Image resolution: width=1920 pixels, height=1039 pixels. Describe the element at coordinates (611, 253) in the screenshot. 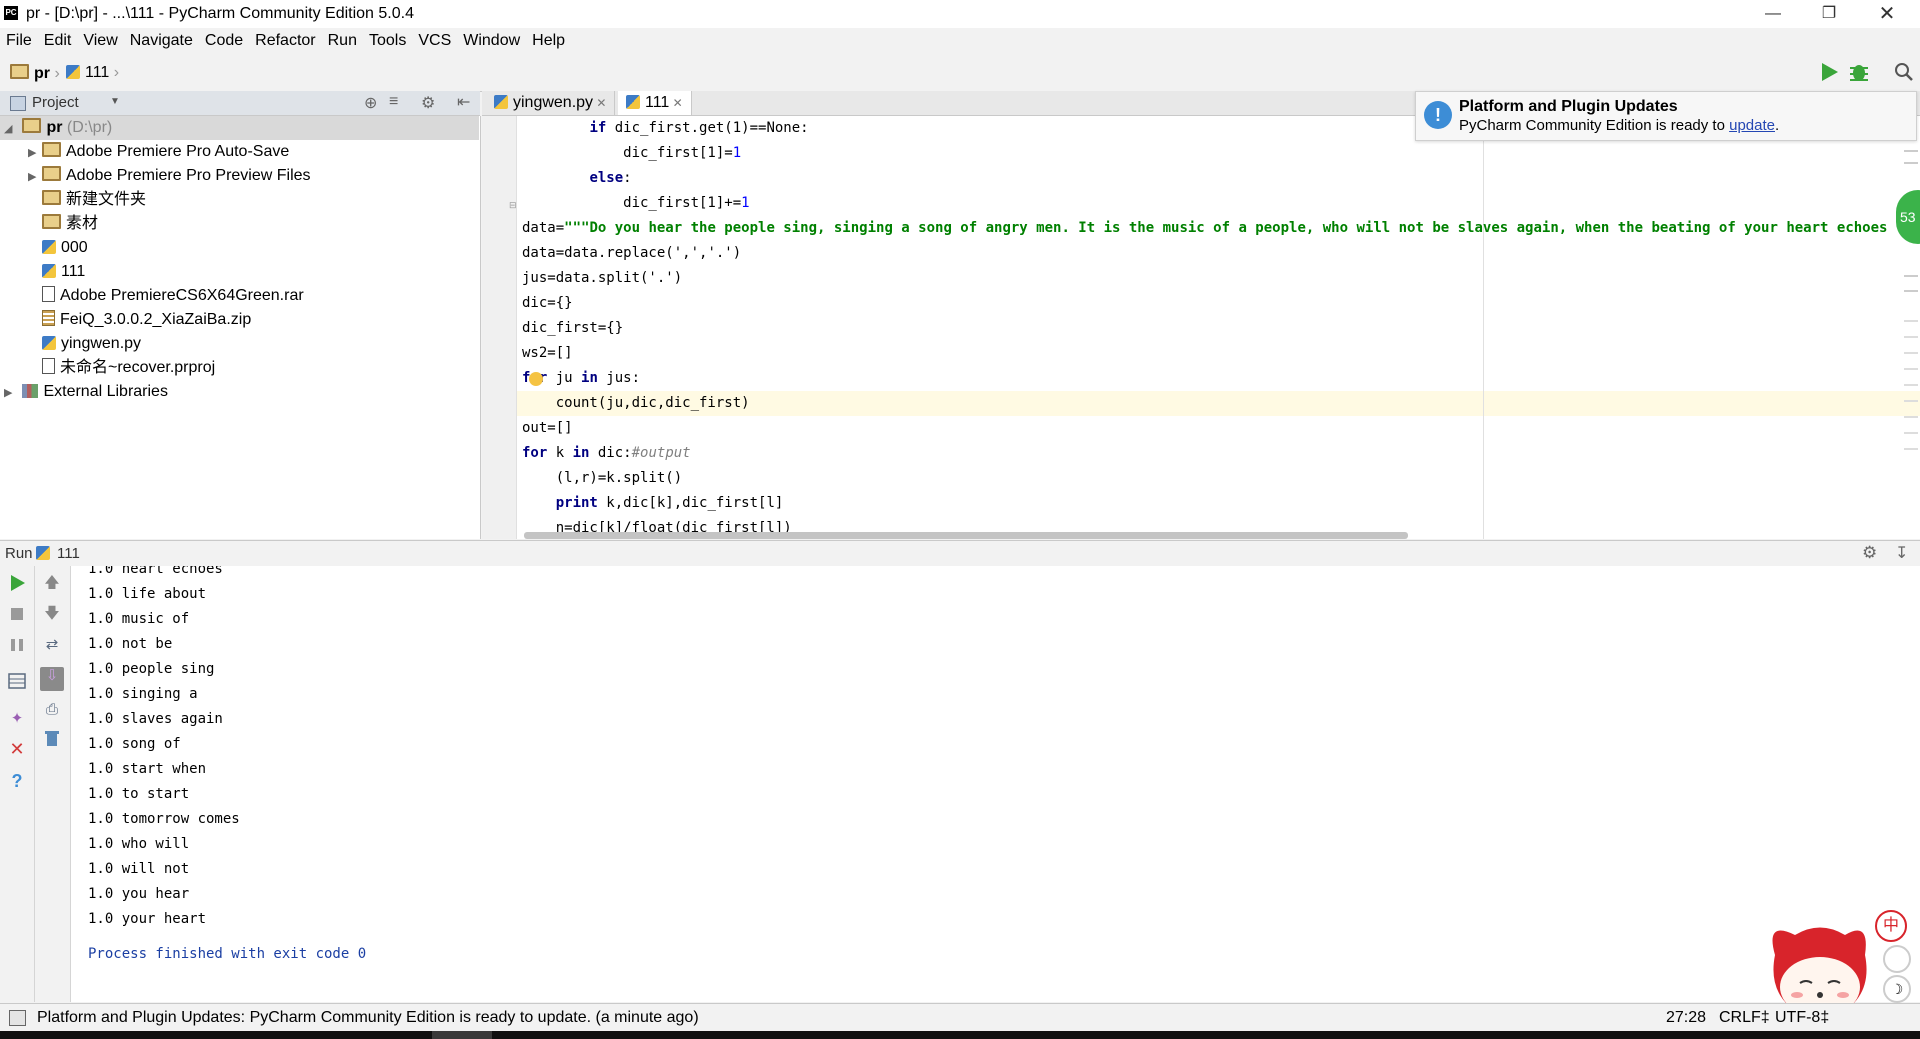

I see `code-token: data=data.replace(','` at that location.